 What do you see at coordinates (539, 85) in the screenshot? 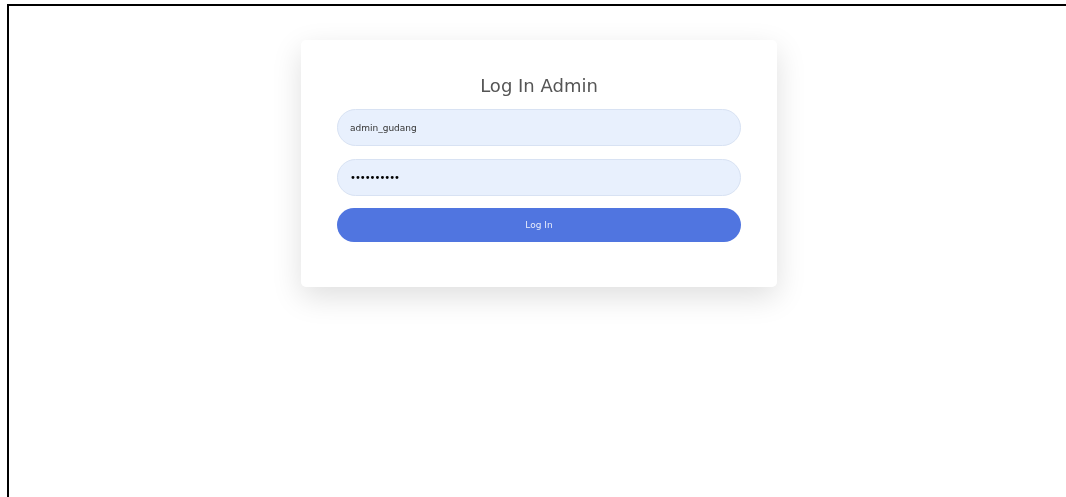
I see `login-title: Log In Admin` at bounding box center [539, 85].